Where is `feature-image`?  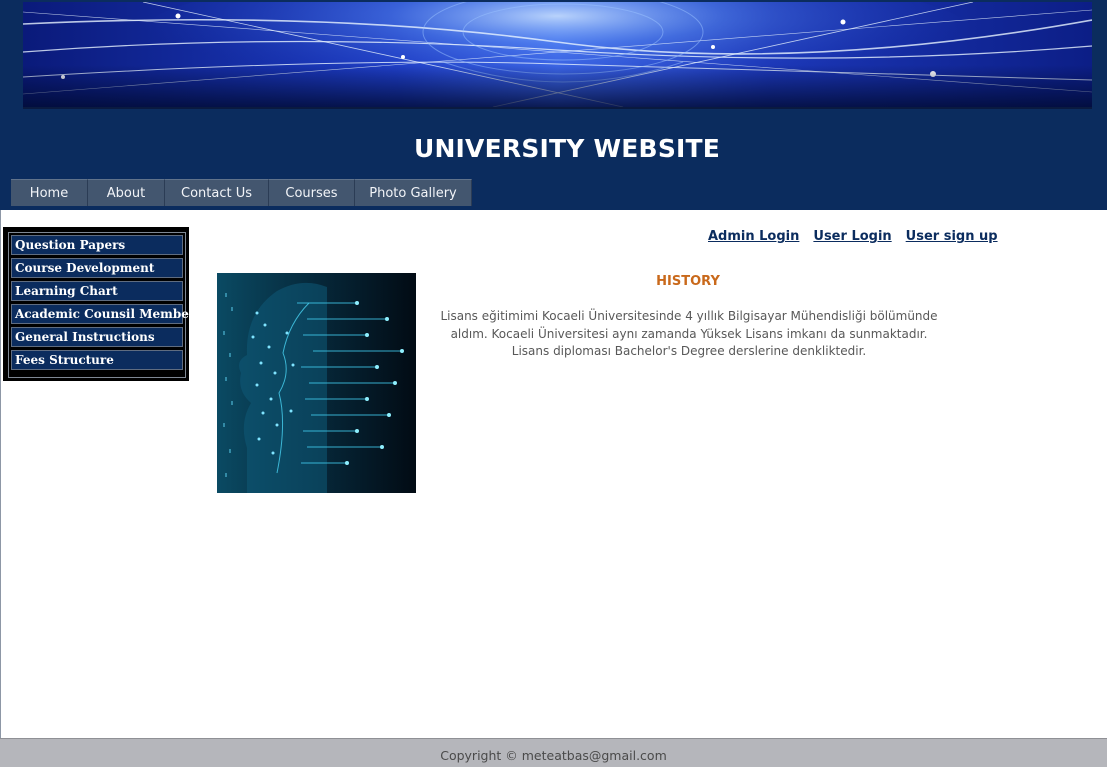 feature-image is located at coordinates (316, 383).